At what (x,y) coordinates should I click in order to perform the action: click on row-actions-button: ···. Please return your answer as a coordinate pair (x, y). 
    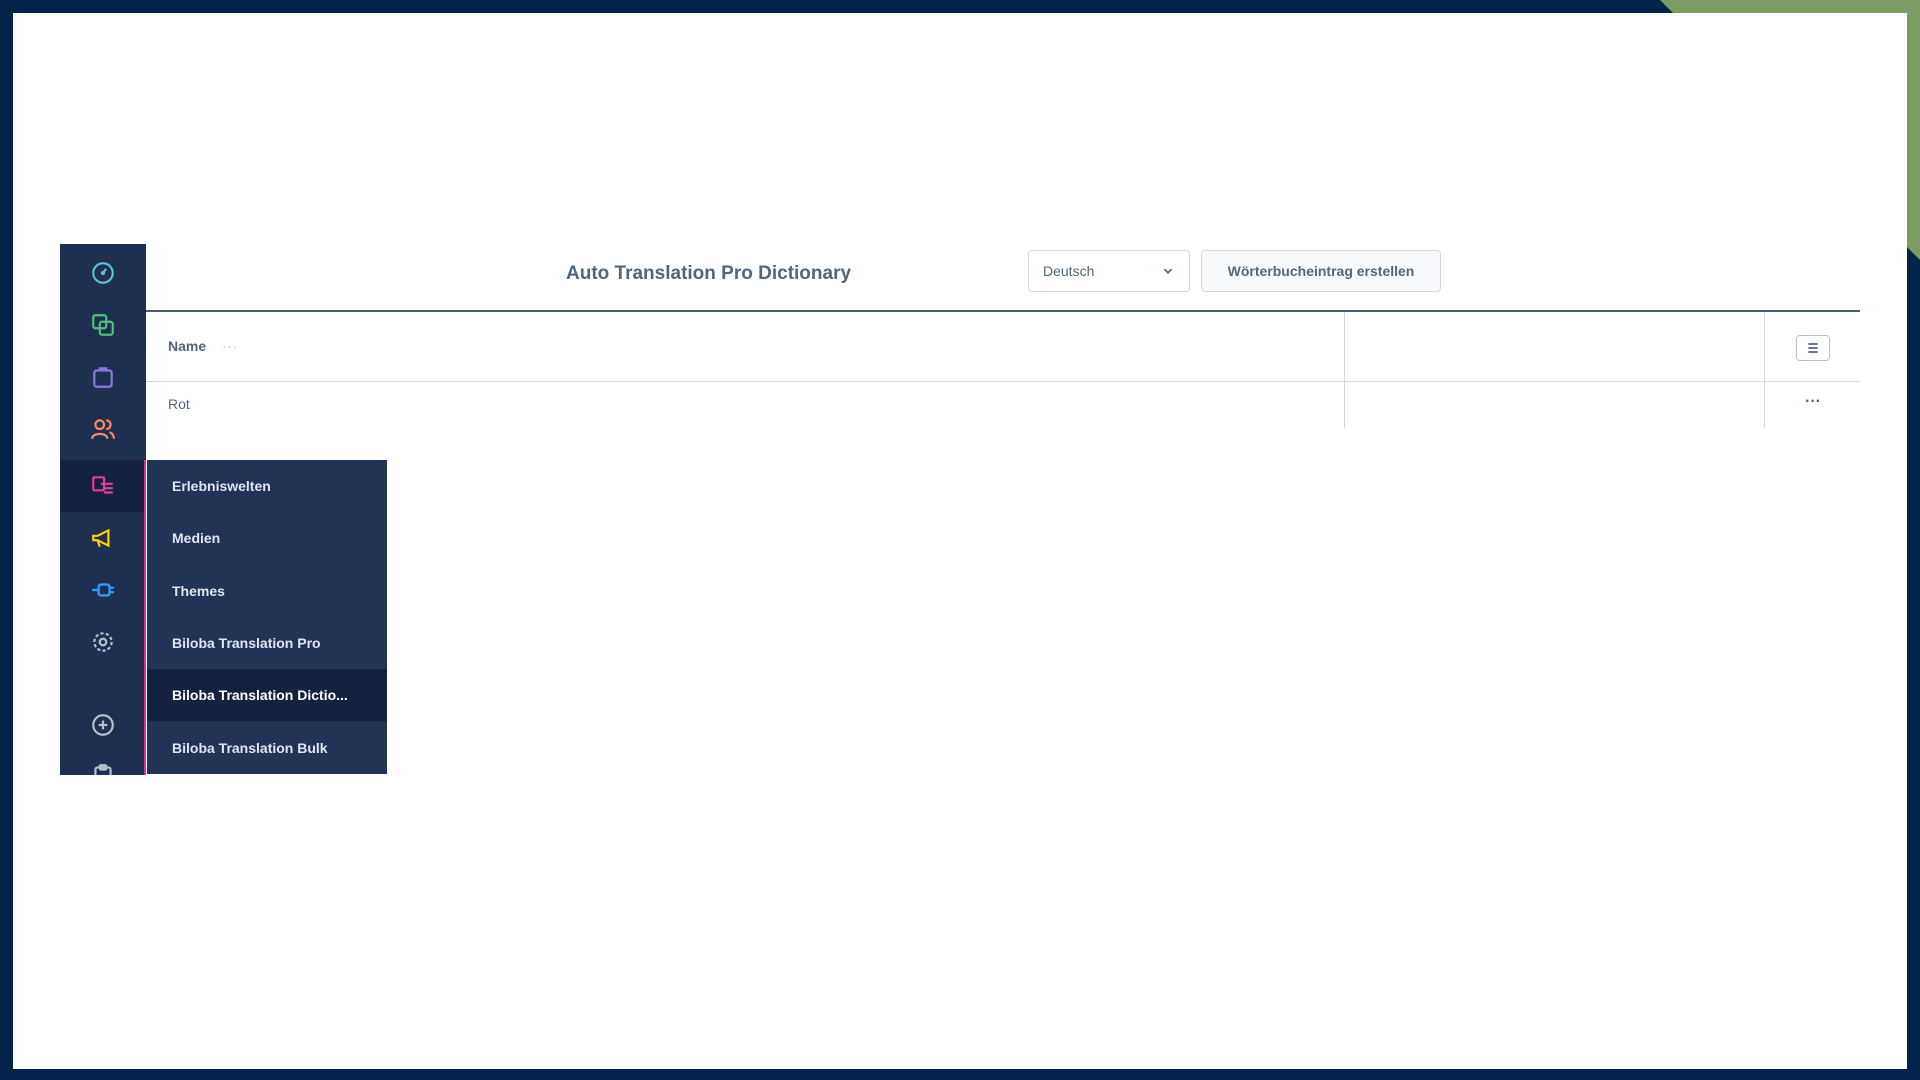
    Looking at the image, I should click on (1813, 405).